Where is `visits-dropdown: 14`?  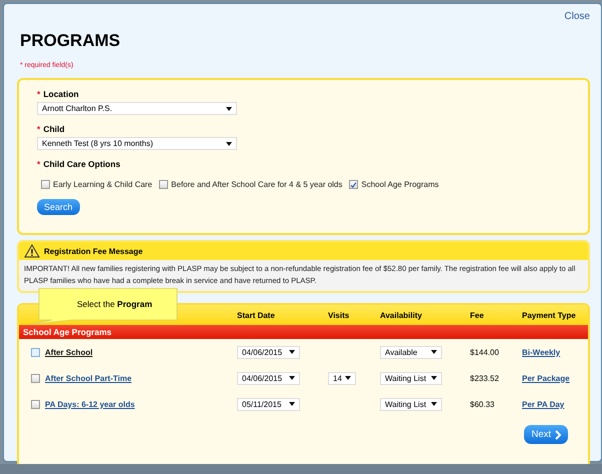 visits-dropdown: 14 is located at coordinates (342, 378).